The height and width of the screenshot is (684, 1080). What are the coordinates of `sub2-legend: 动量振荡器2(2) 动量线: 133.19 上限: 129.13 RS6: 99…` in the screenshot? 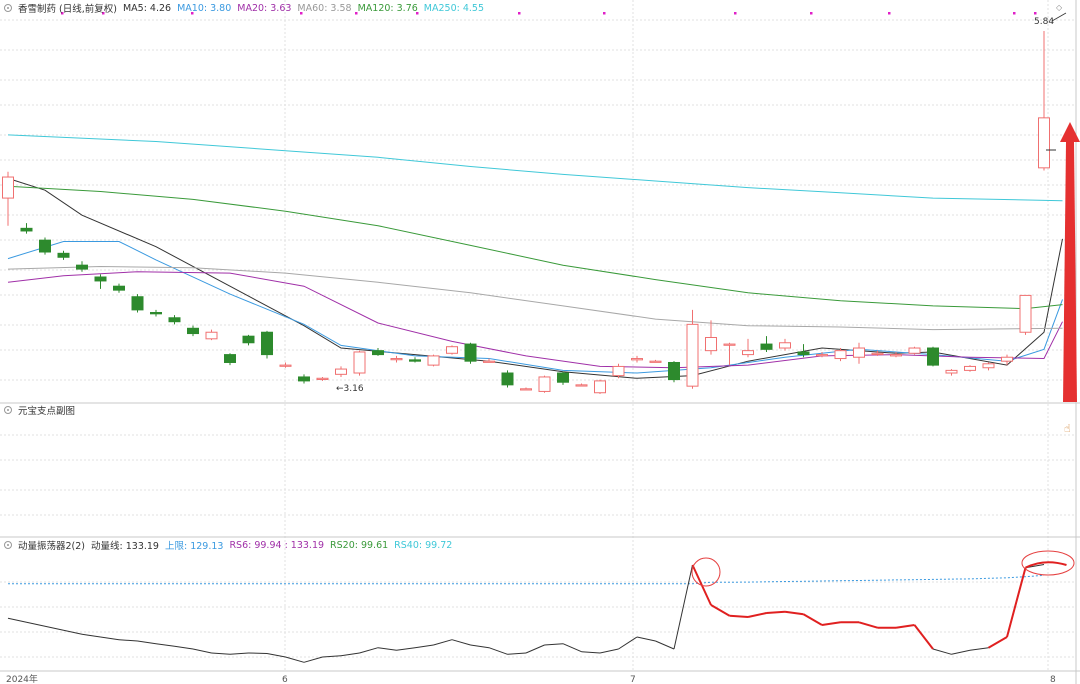 It's located at (229, 545).